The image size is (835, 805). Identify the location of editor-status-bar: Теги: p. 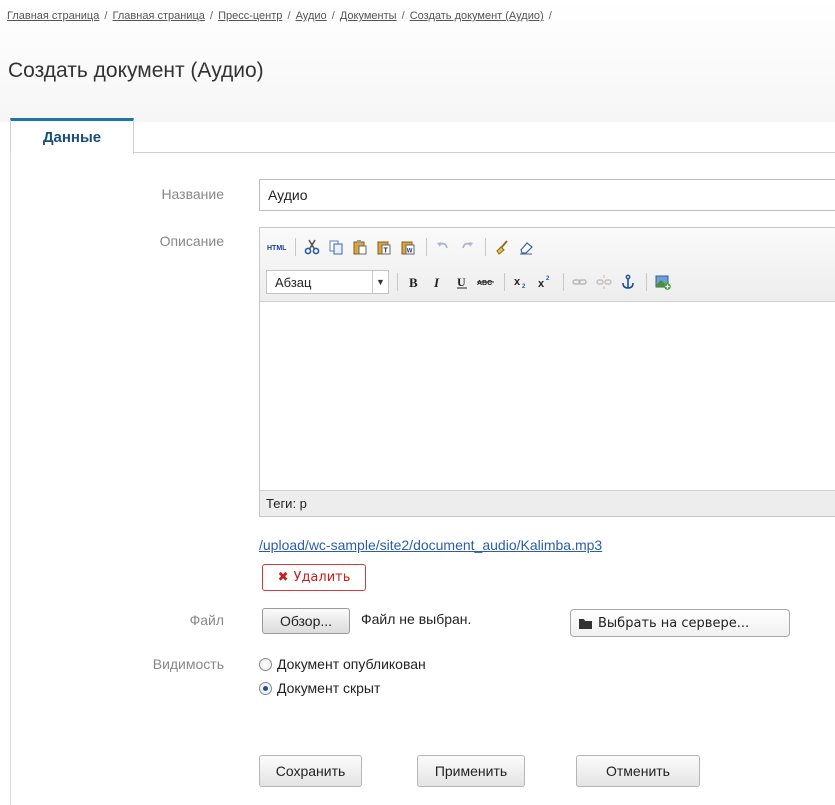
(547, 503).